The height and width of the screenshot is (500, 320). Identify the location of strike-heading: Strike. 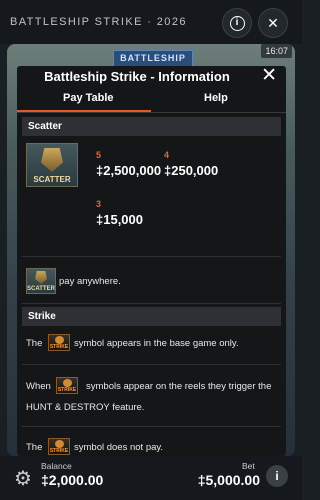
(151, 316).